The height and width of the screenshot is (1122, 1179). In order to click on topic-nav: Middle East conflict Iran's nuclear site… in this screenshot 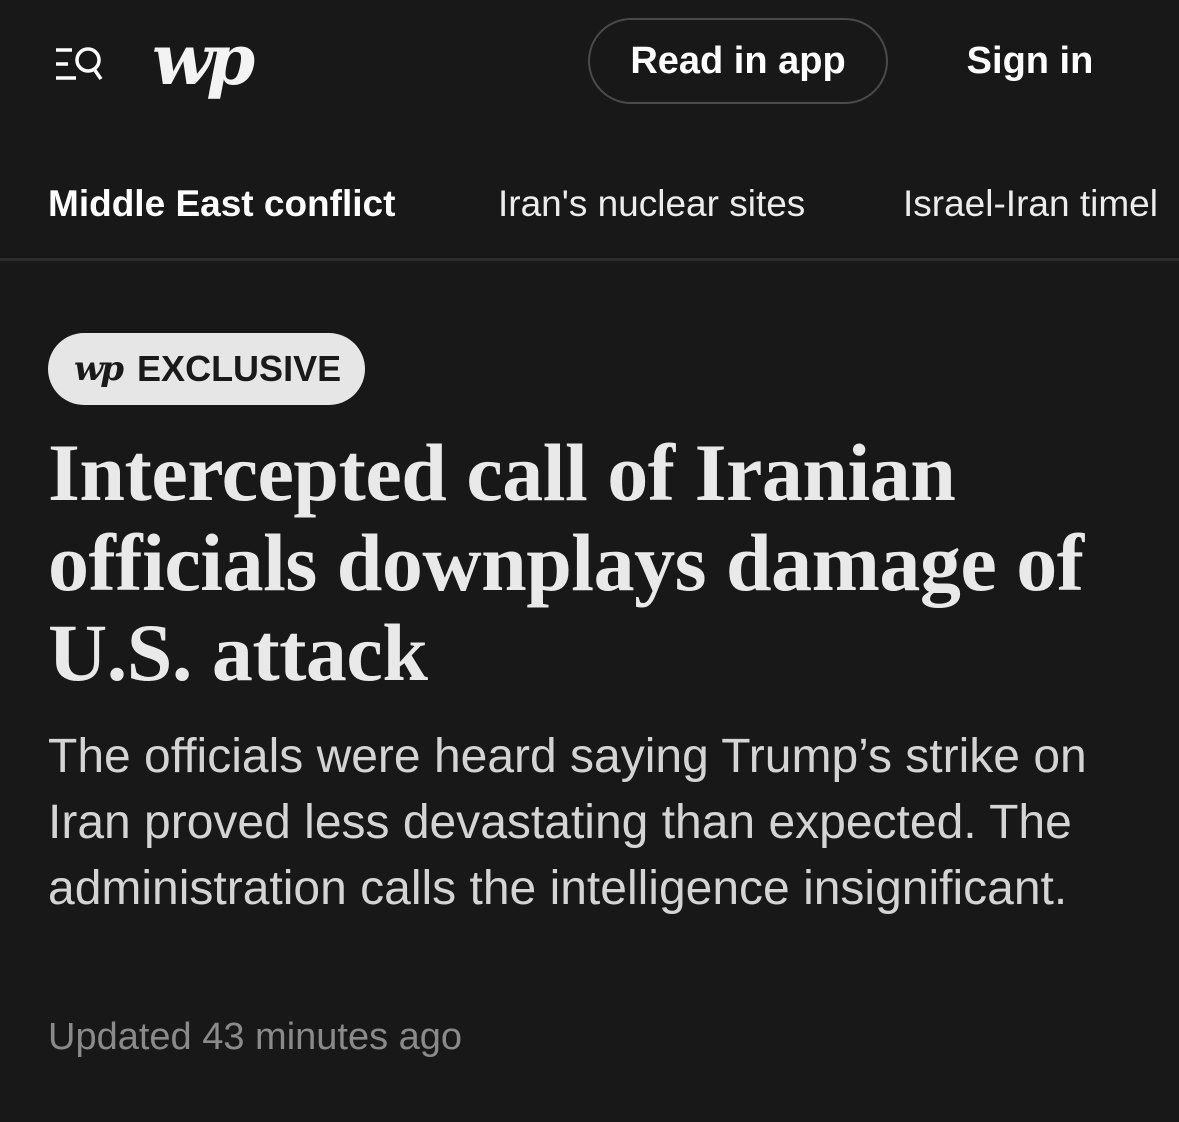, I will do `click(589, 205)`.